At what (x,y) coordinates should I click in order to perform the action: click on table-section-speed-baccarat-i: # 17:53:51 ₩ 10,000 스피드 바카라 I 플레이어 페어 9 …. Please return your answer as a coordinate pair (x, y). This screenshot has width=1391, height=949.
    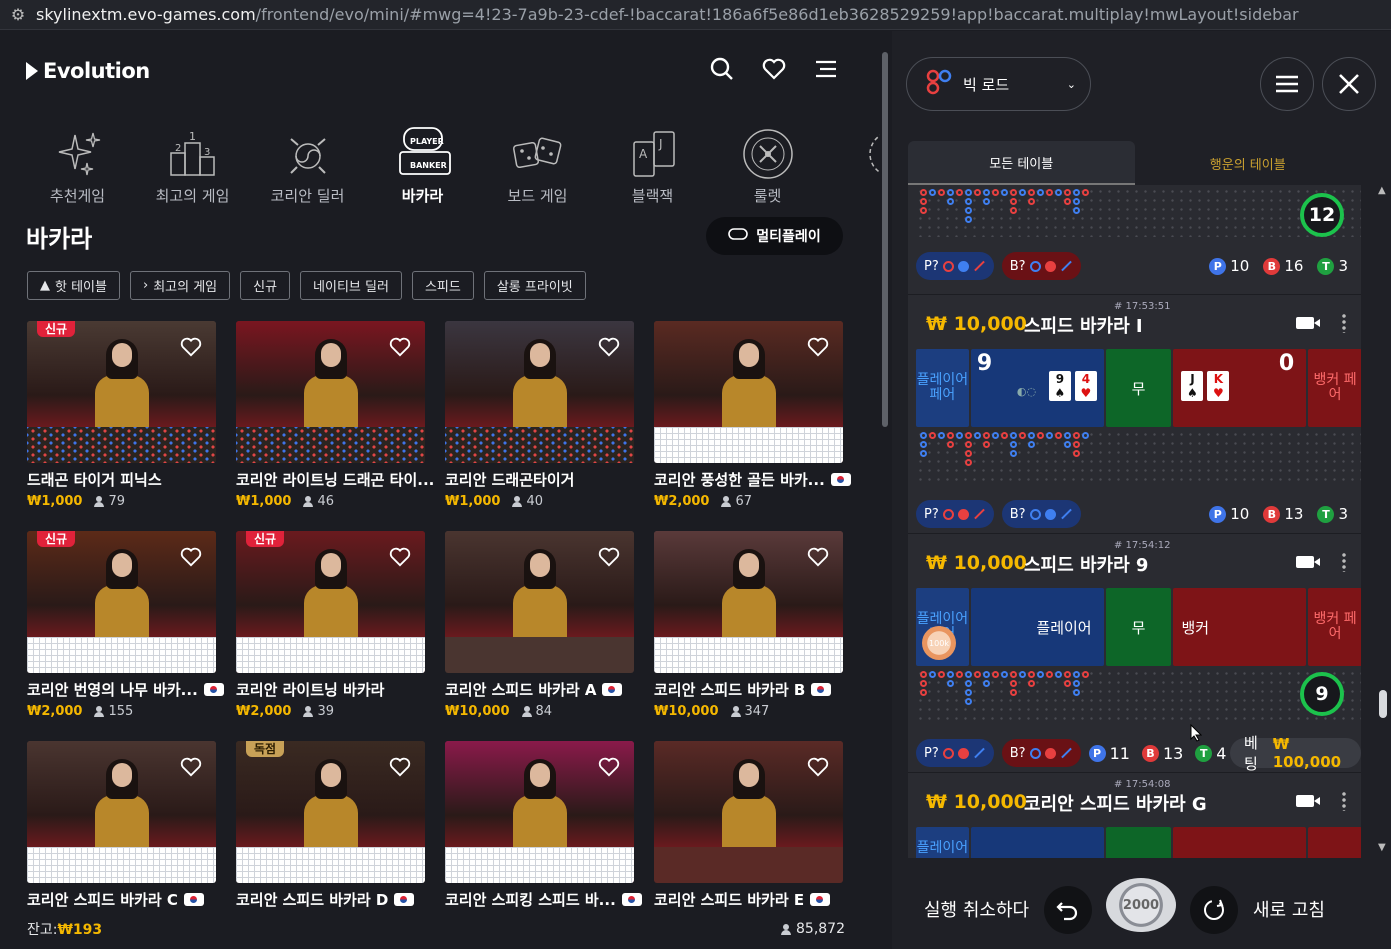
    Looking at the image, I should click on (1134, 414).